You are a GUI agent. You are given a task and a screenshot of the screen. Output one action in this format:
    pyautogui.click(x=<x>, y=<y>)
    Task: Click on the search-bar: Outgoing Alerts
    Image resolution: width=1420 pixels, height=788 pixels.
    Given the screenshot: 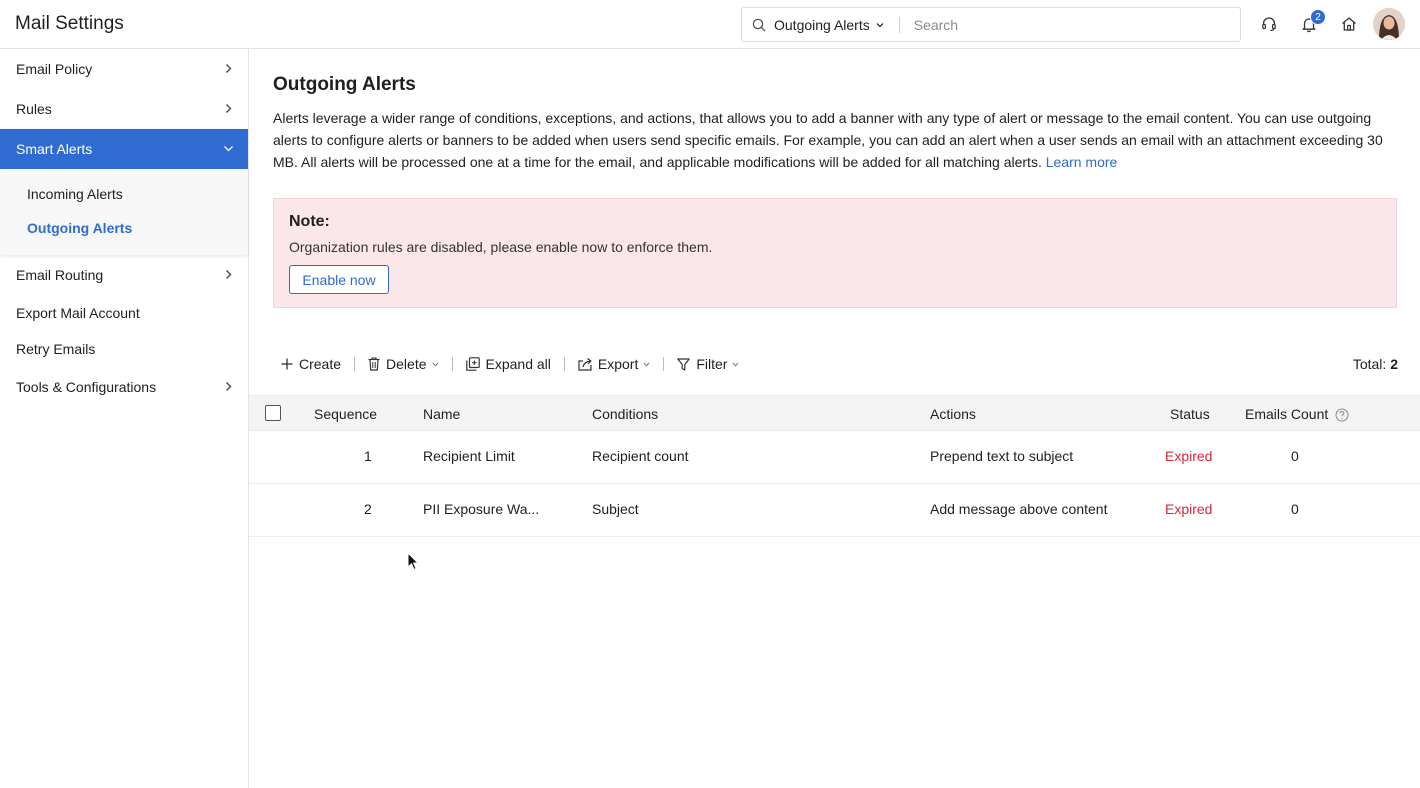 What is the action you would take?
    pyautogui.click(x=991, y=24)
    